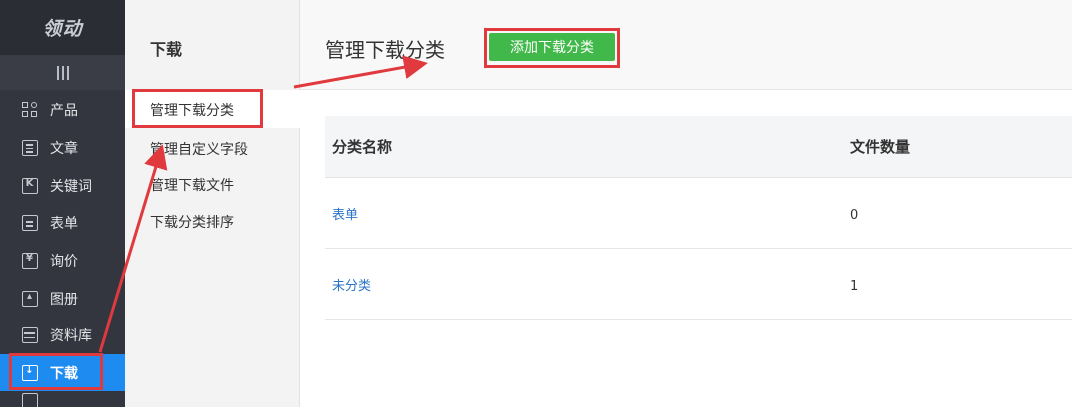 The height and width of the screenshot is (407, 1072). What do you see at coordinates (30, 110) in the screenshot?
I see `grid-icon` at bounding box center [30, 110].